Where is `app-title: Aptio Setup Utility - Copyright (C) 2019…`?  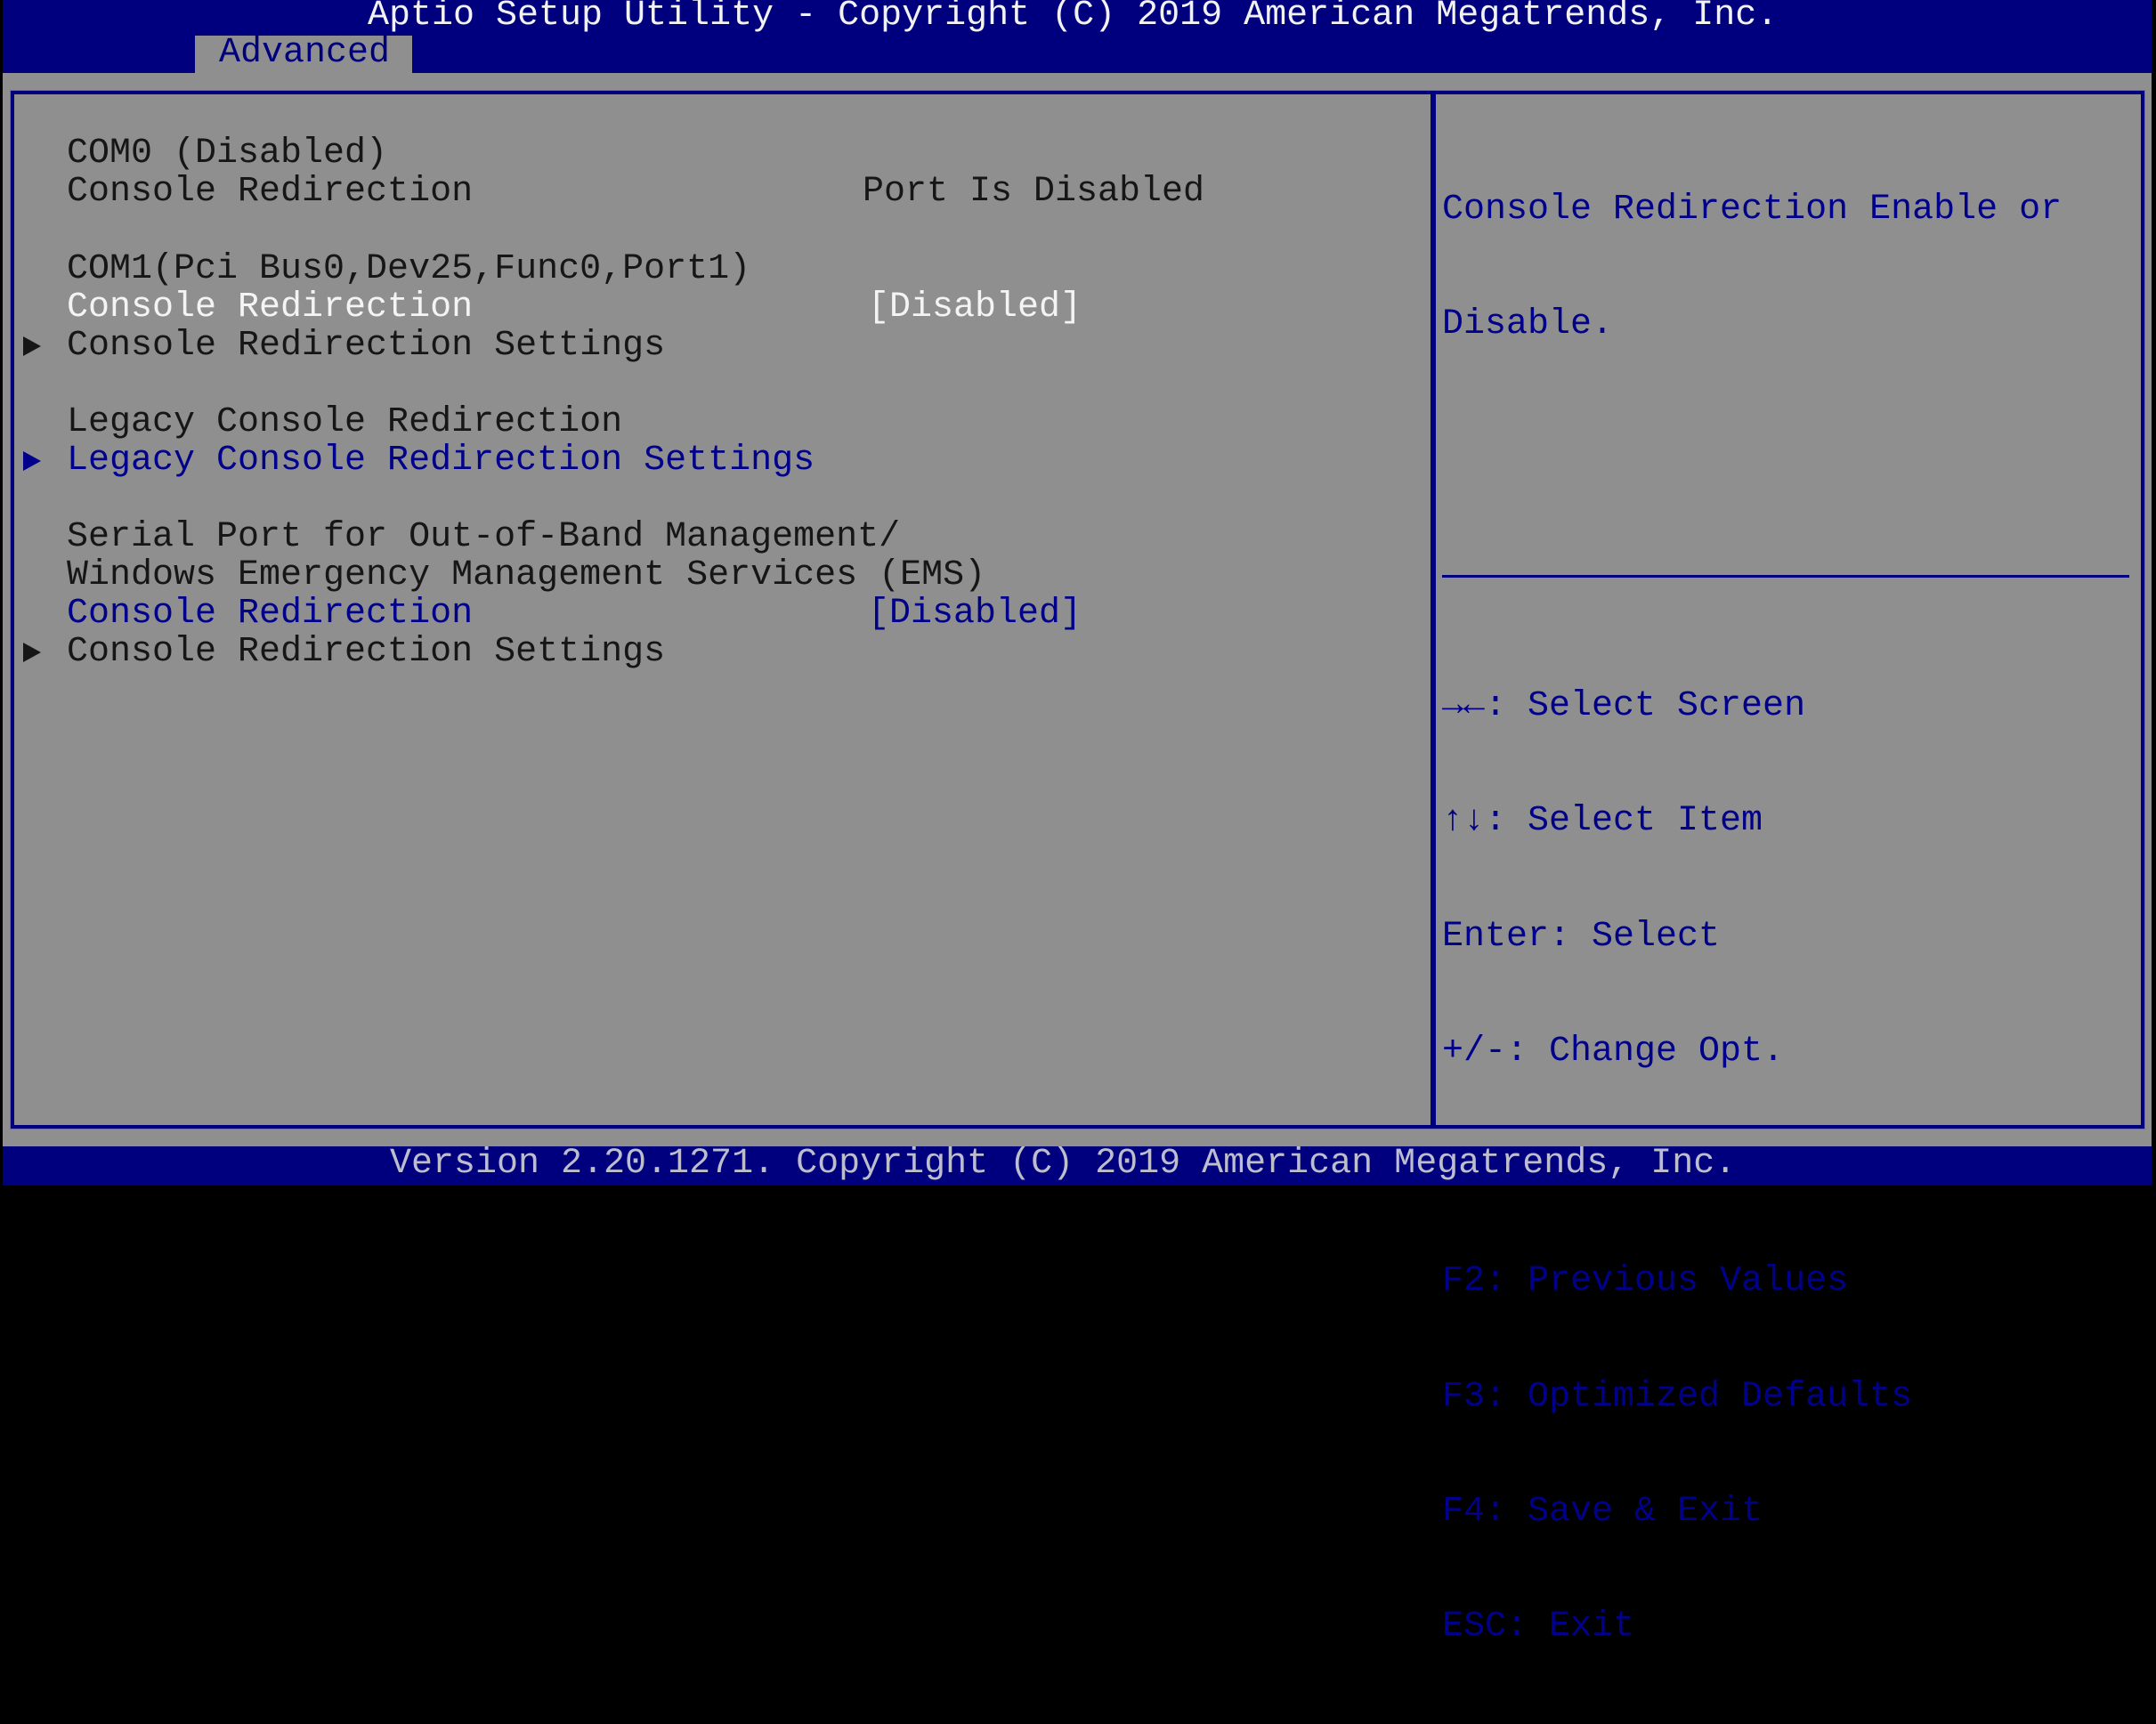
app-title: Aptio Setup Utility - Copyright (C) 2019… is located at coordinates (1073, 18).